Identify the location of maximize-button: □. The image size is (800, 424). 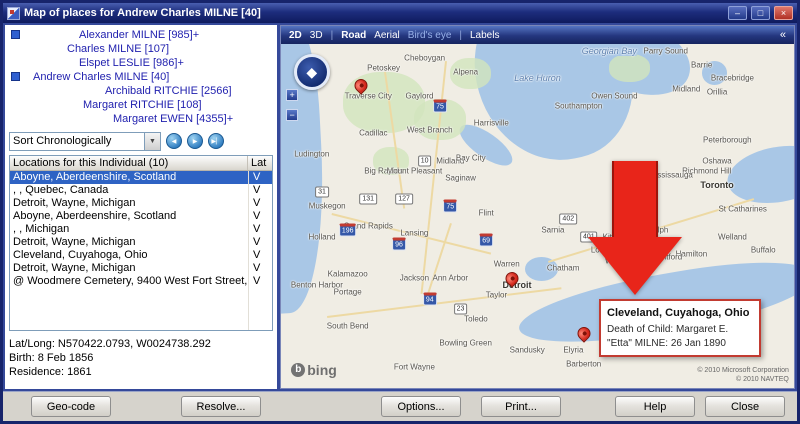
(760, 13).